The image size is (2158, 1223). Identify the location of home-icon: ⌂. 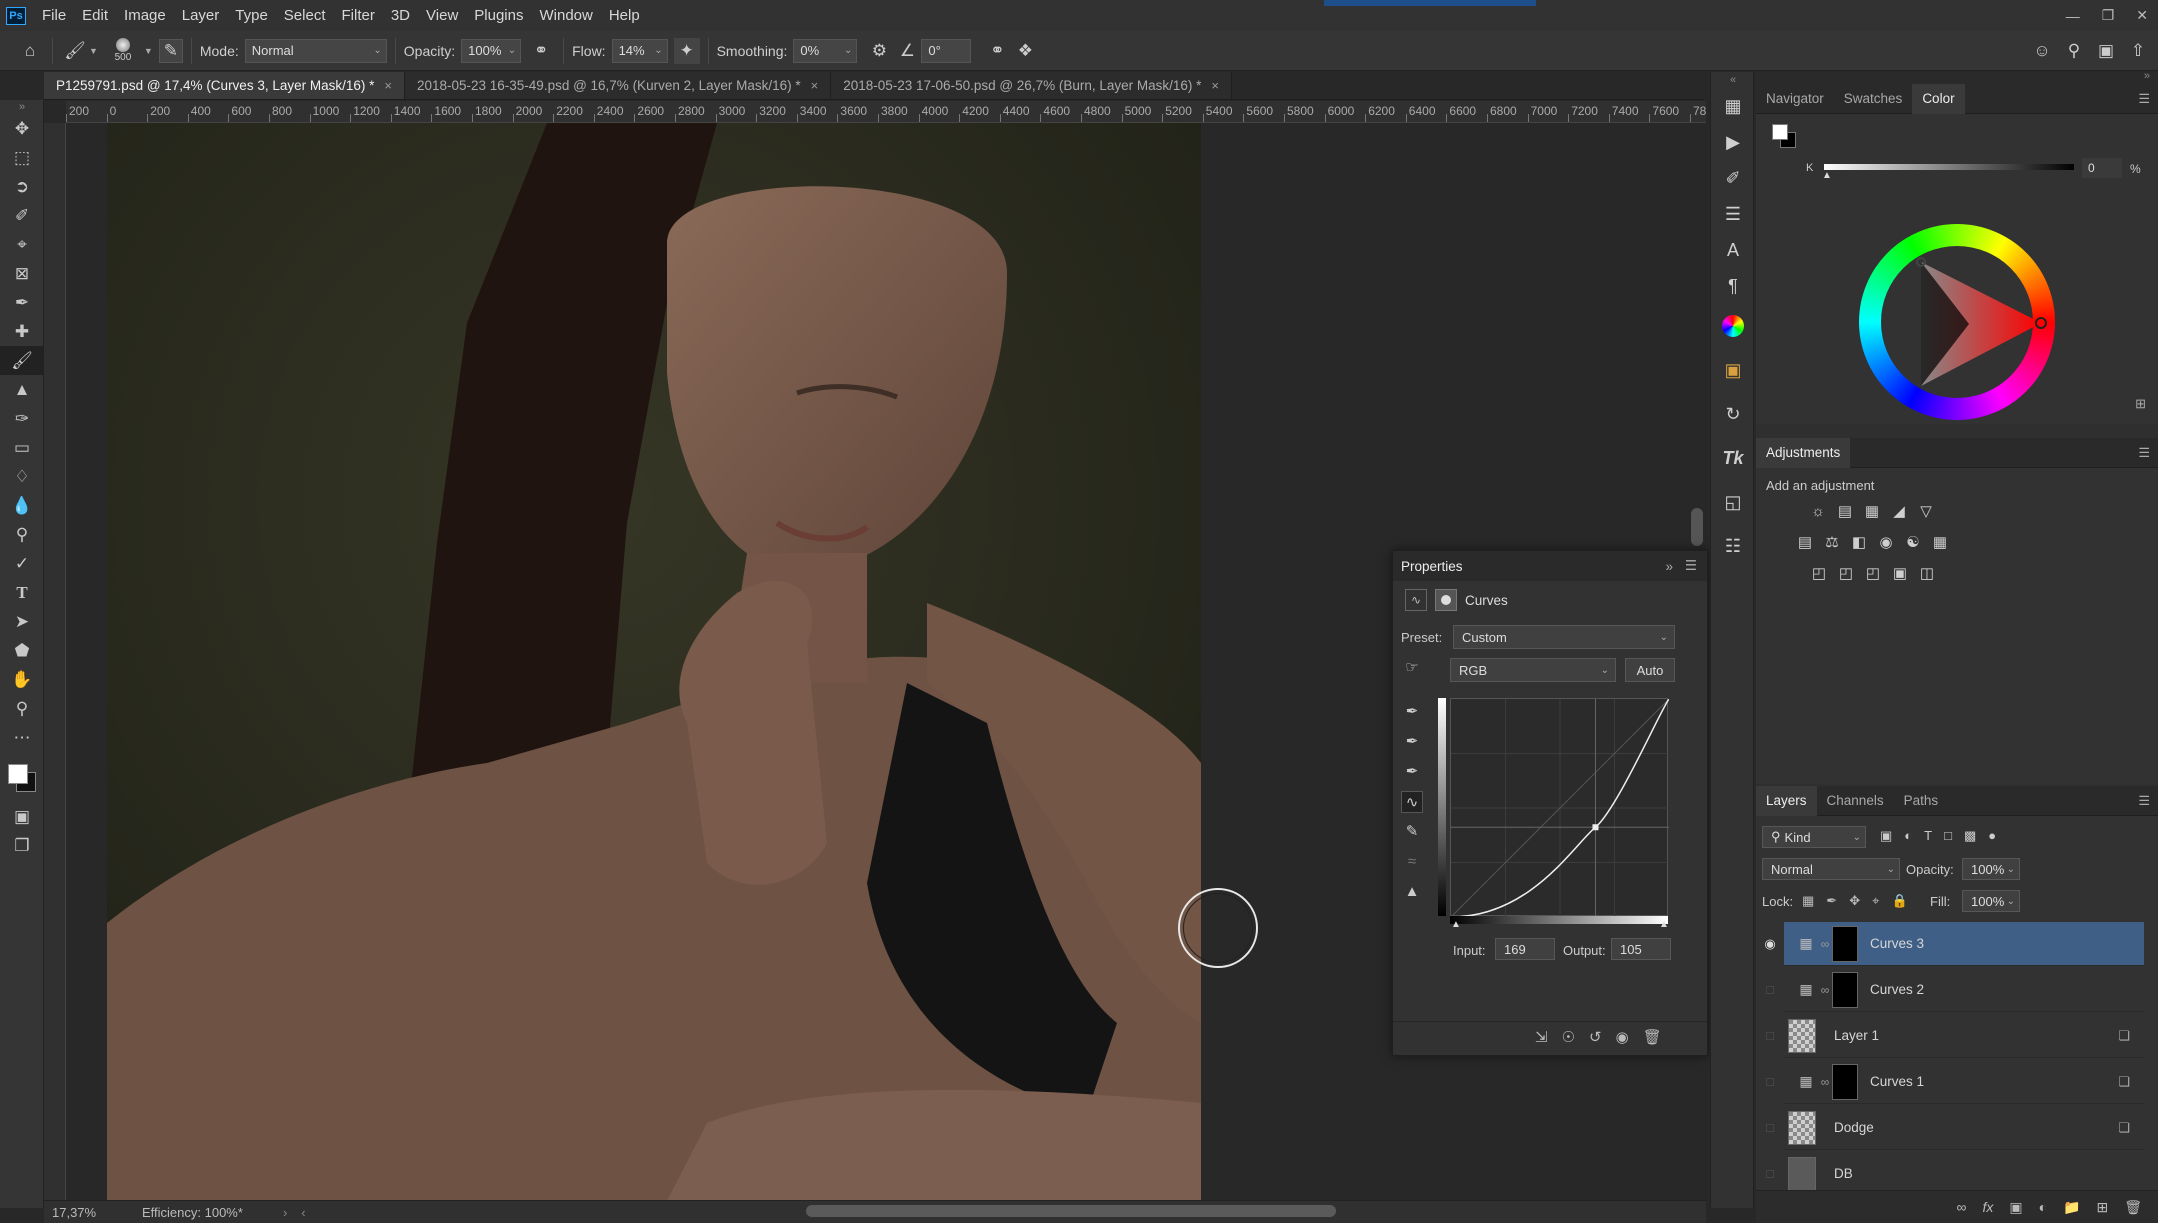
(30, 51).